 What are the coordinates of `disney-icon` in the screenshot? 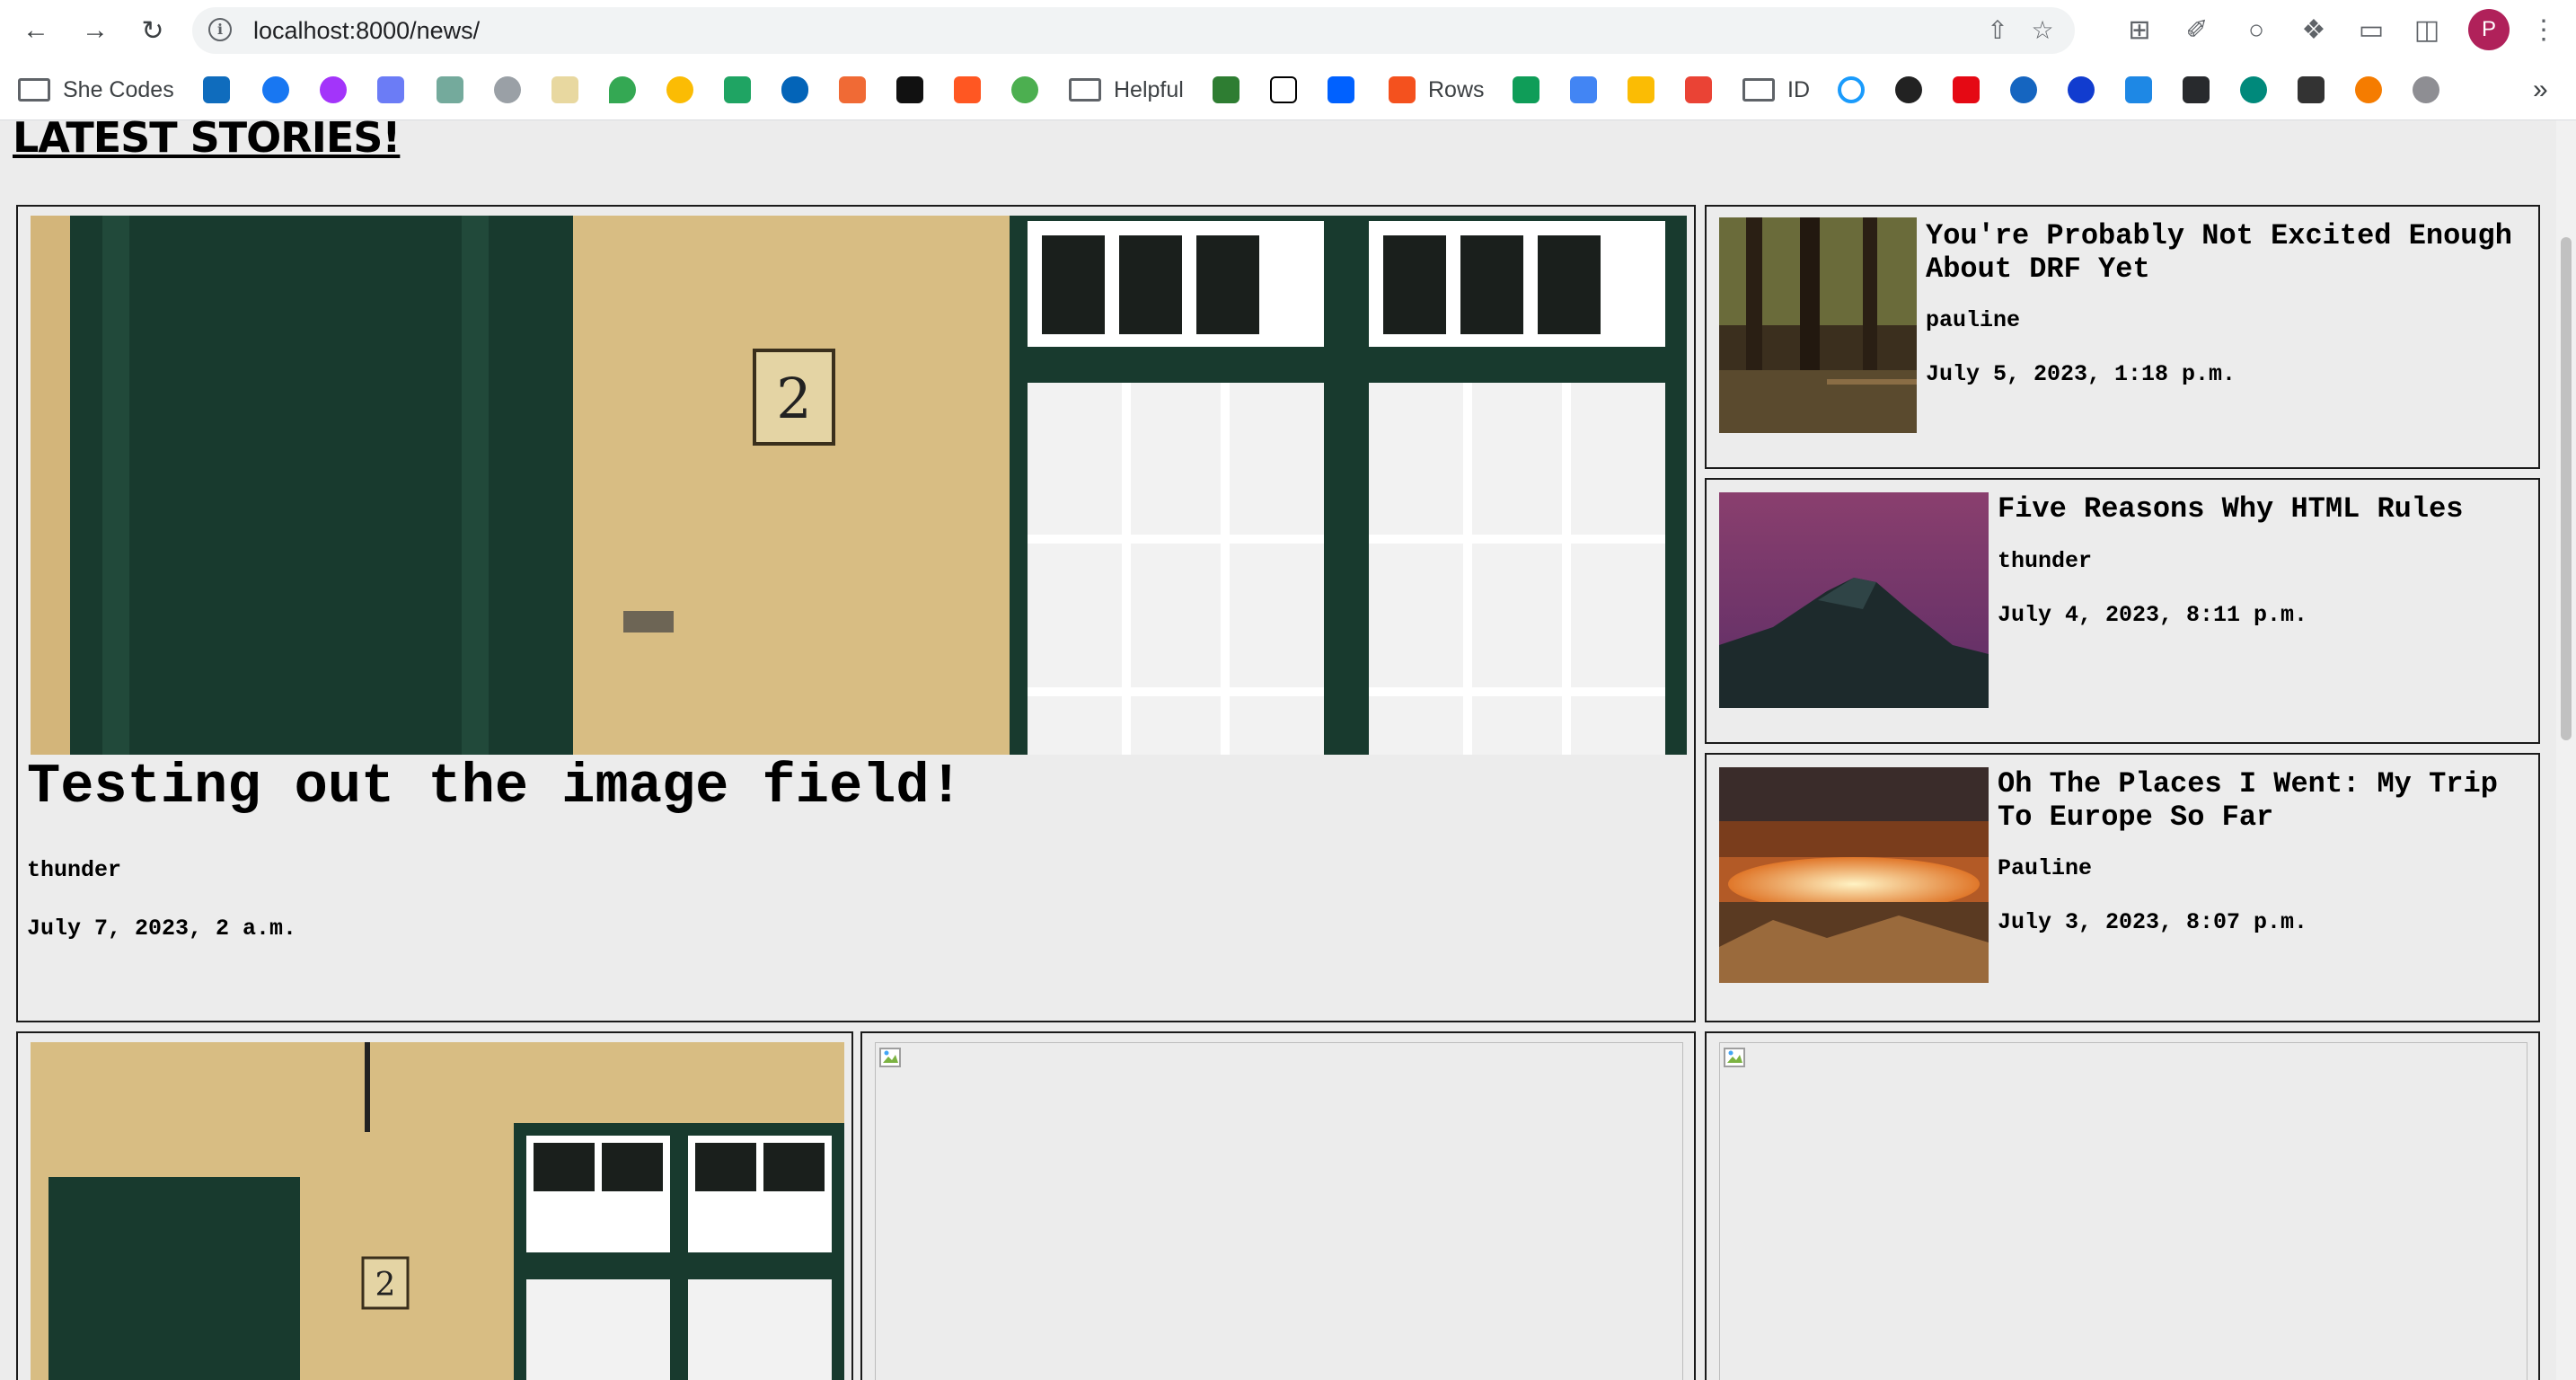 It's located at (2081, 89).